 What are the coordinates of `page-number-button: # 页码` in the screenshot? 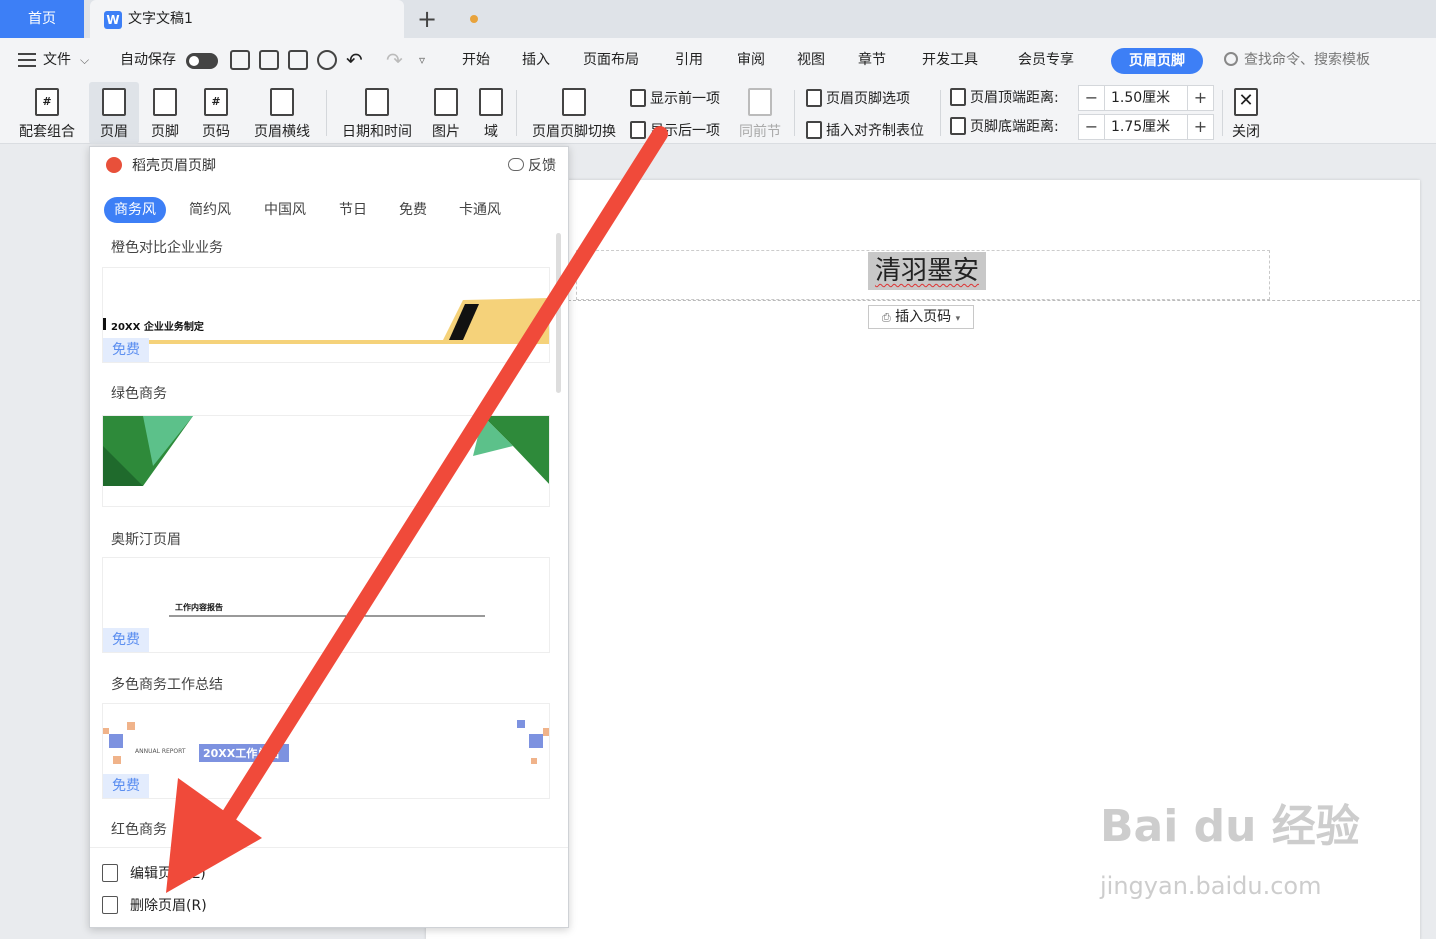 It's located at (216, 113).